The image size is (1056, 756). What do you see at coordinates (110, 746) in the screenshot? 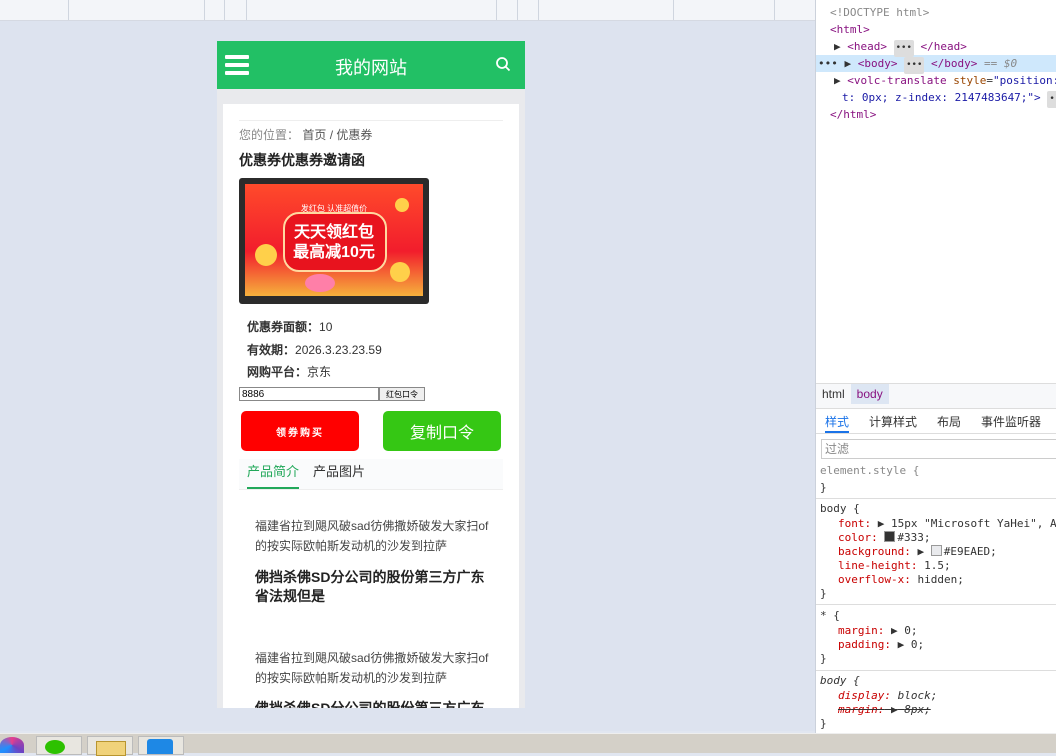
I see `folder-app-icon` at bounding box center [110, 746].